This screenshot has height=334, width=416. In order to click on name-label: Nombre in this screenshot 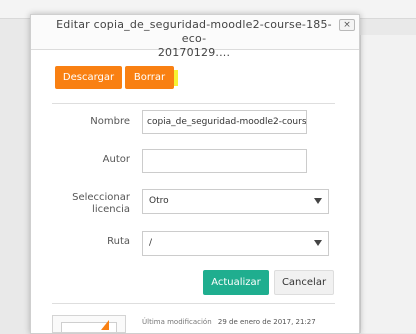, I will do `click(110, 121)`.